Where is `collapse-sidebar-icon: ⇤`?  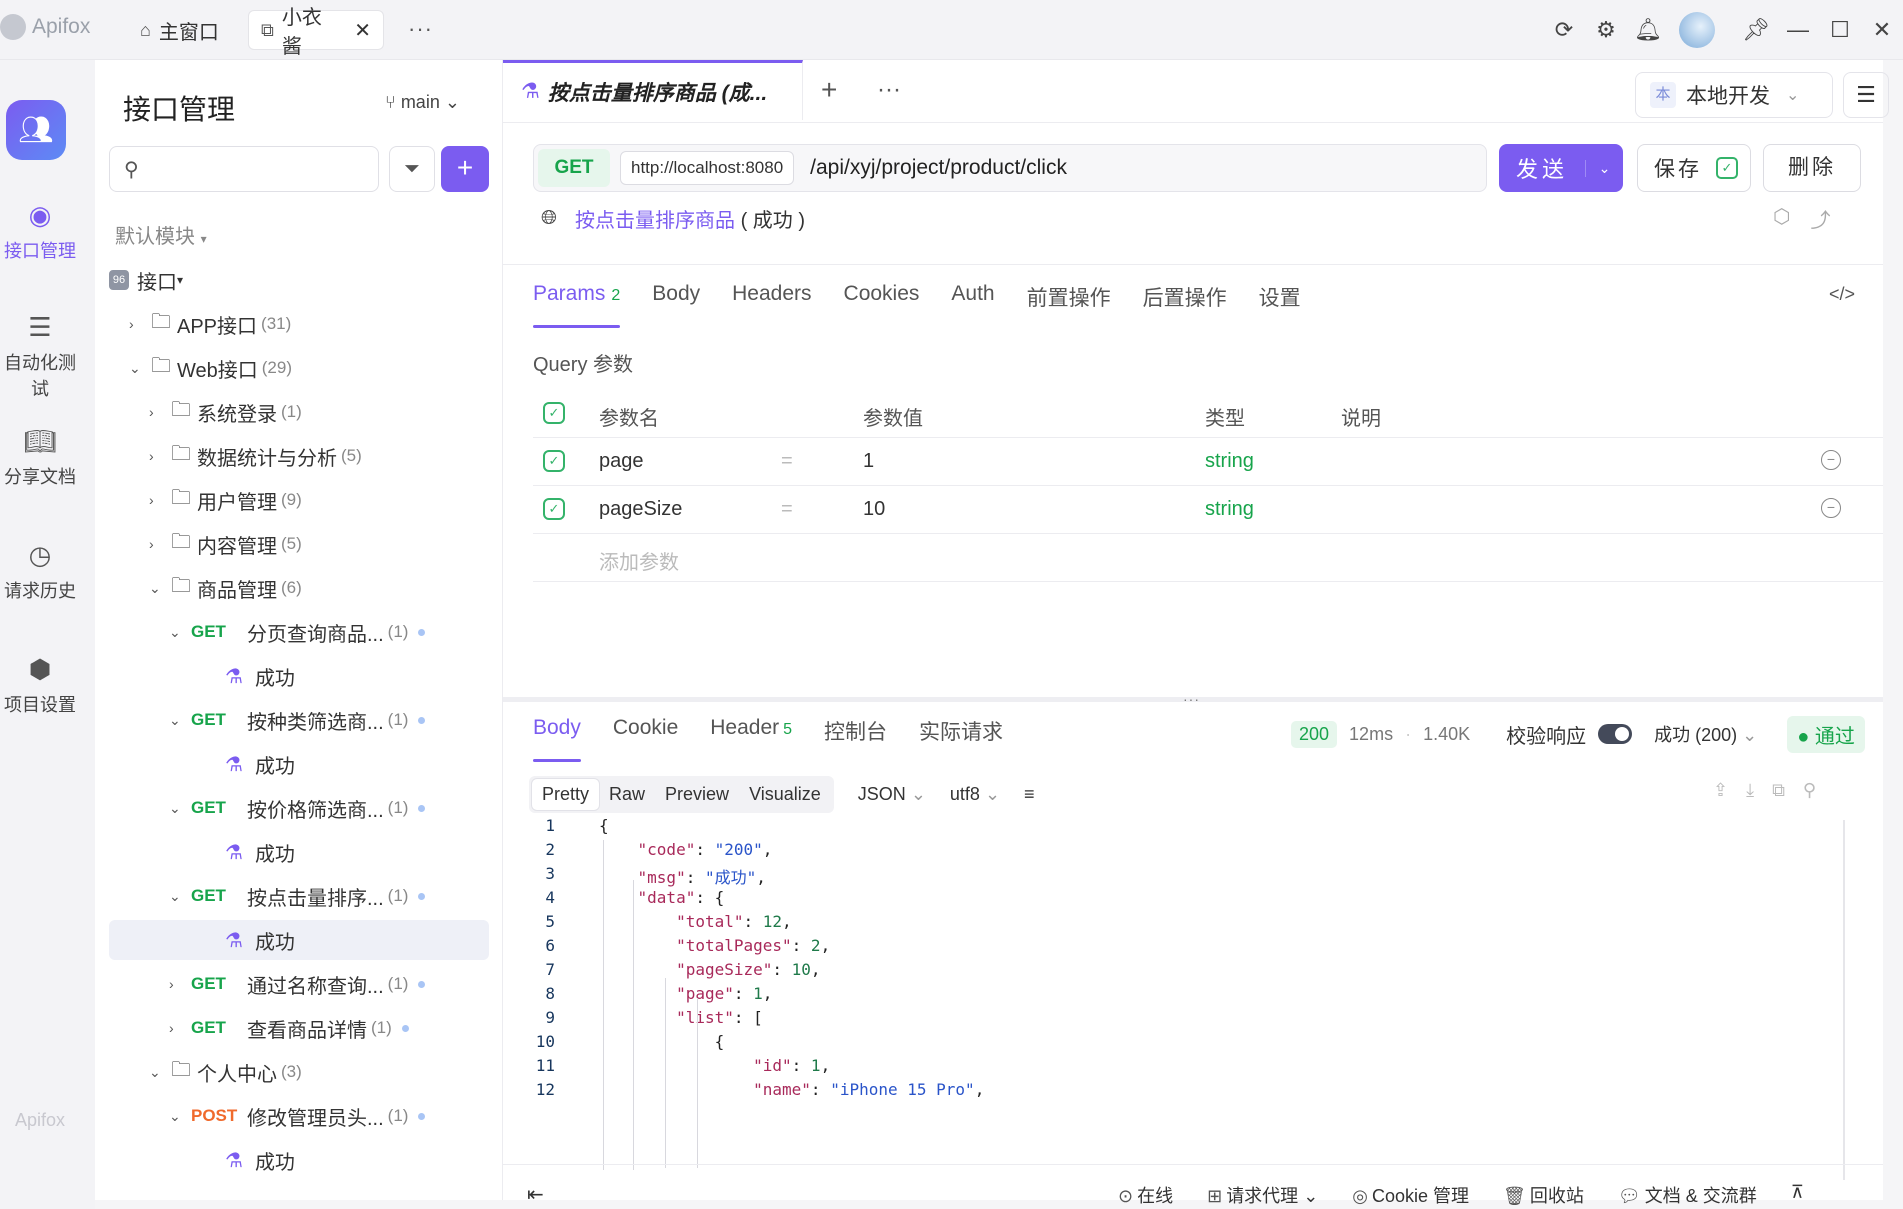
collapse-sidebar-icon: ⇤ is located at coordinates (535, 1194).